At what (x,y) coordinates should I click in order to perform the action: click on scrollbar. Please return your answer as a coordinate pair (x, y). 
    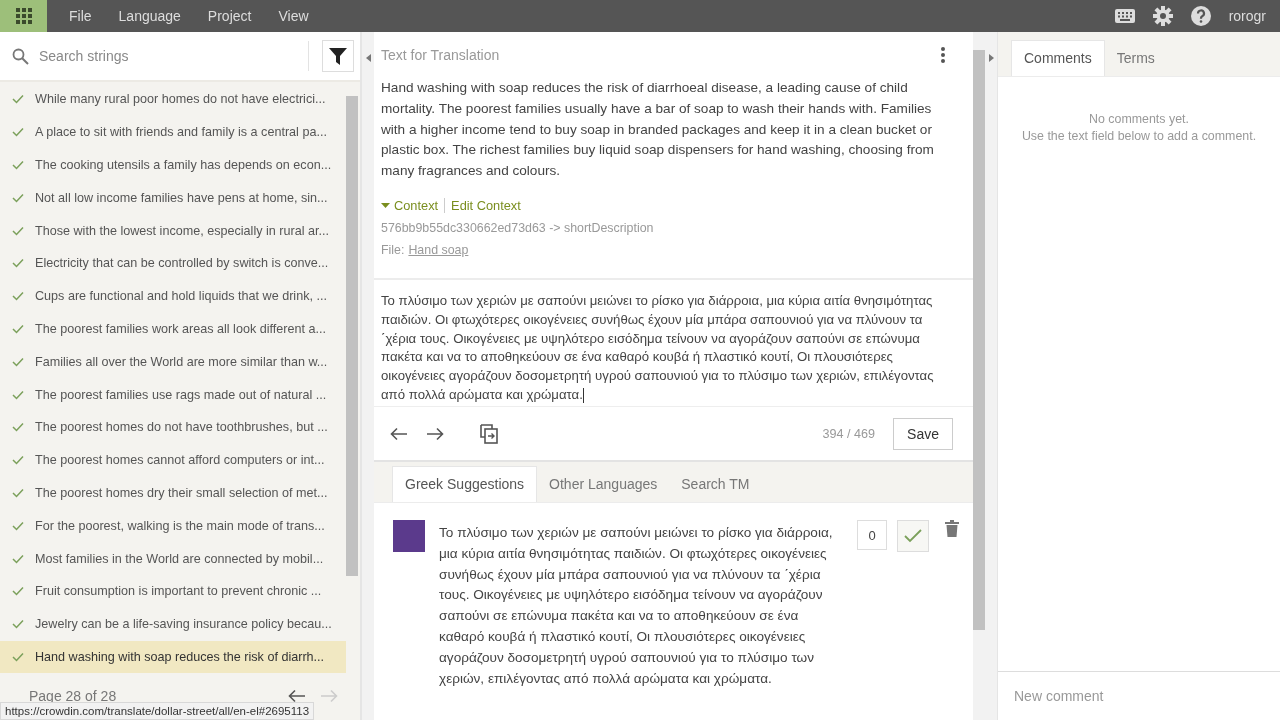
    Looking at the image, I should click on (979, 376).